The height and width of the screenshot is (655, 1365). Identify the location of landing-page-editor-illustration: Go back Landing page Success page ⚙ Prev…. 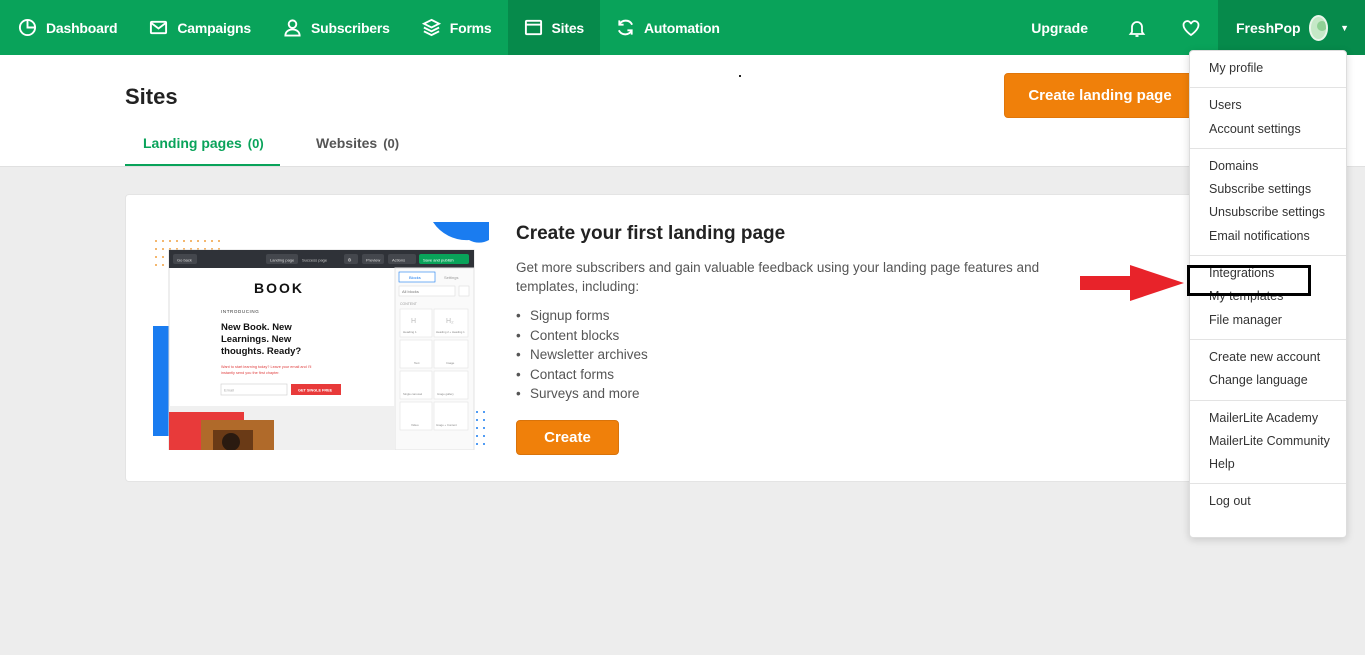
(321, 335).